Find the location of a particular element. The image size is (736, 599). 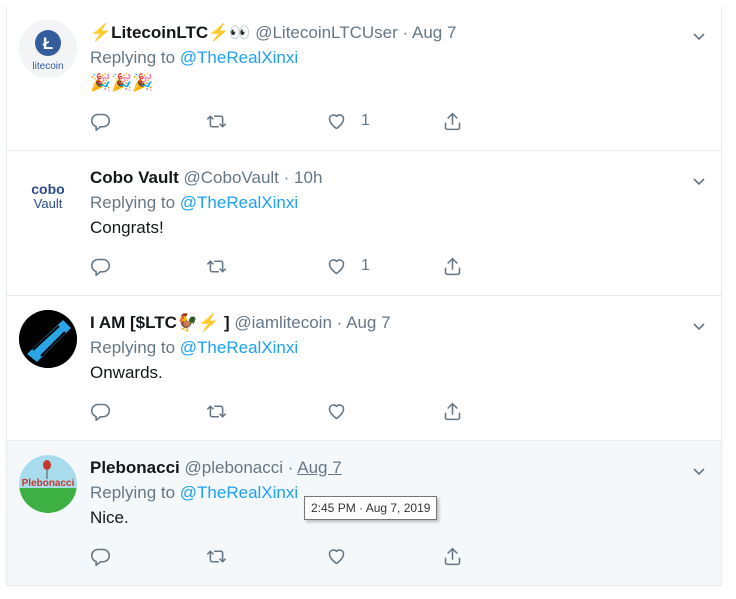

tweet-text: Congrats! is located at coordinates (127, 227).